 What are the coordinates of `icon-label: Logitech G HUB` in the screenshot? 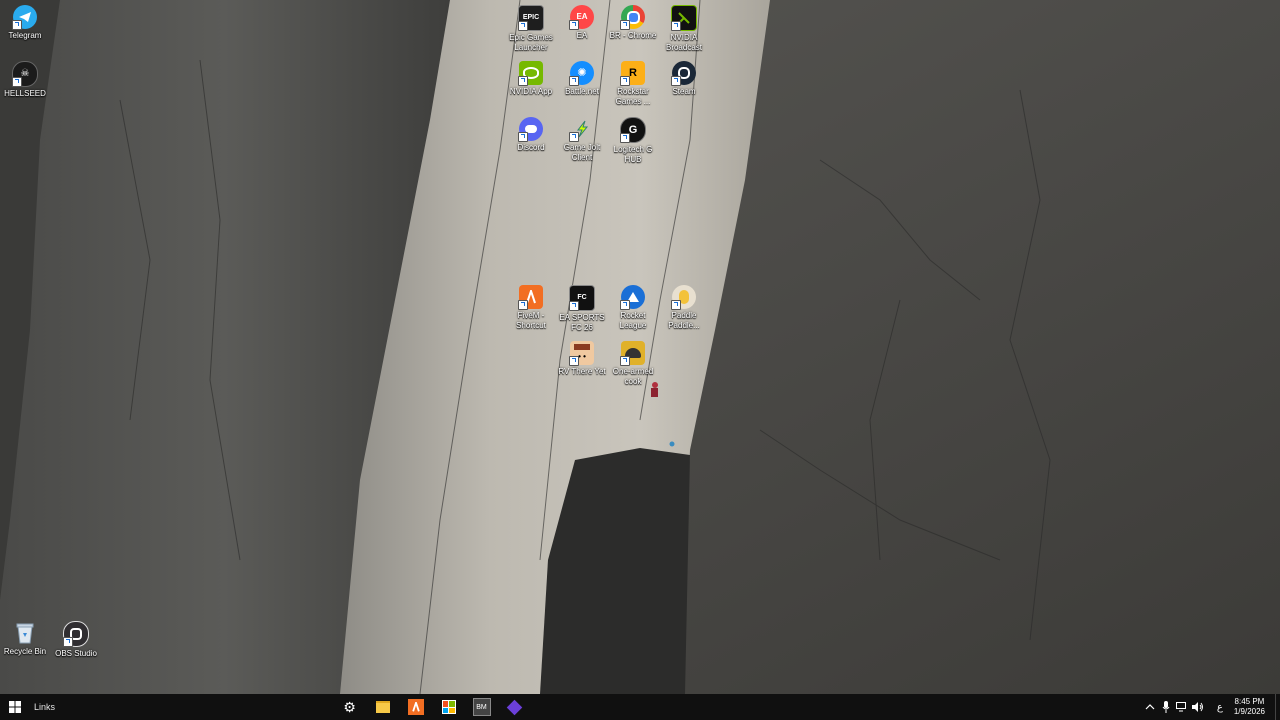 It's located at (633, 154).